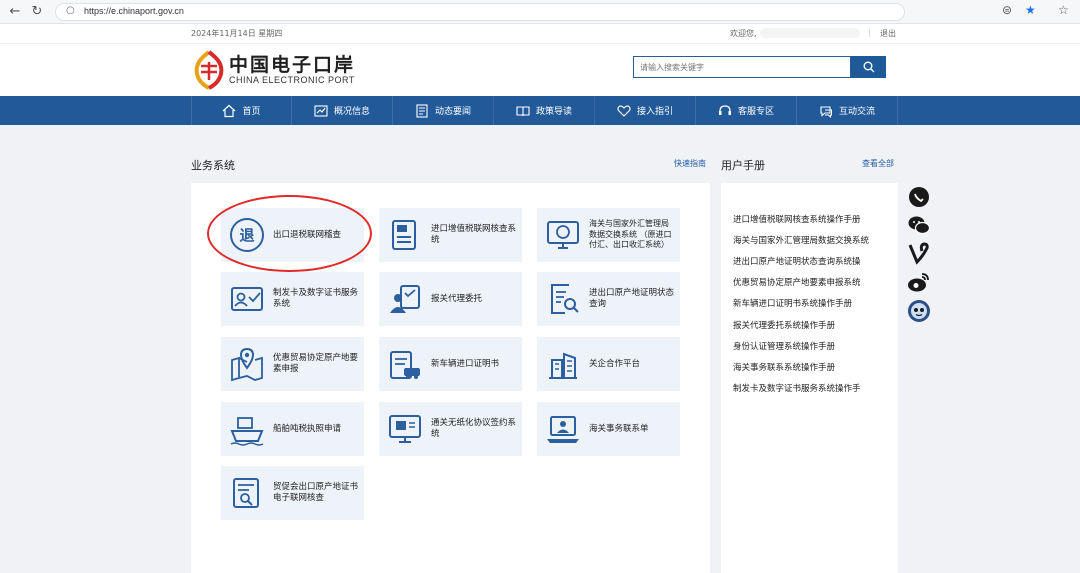 This screenshot has height=573, width=1080. I want to click on nav-label: 首页, so click(251, 112).